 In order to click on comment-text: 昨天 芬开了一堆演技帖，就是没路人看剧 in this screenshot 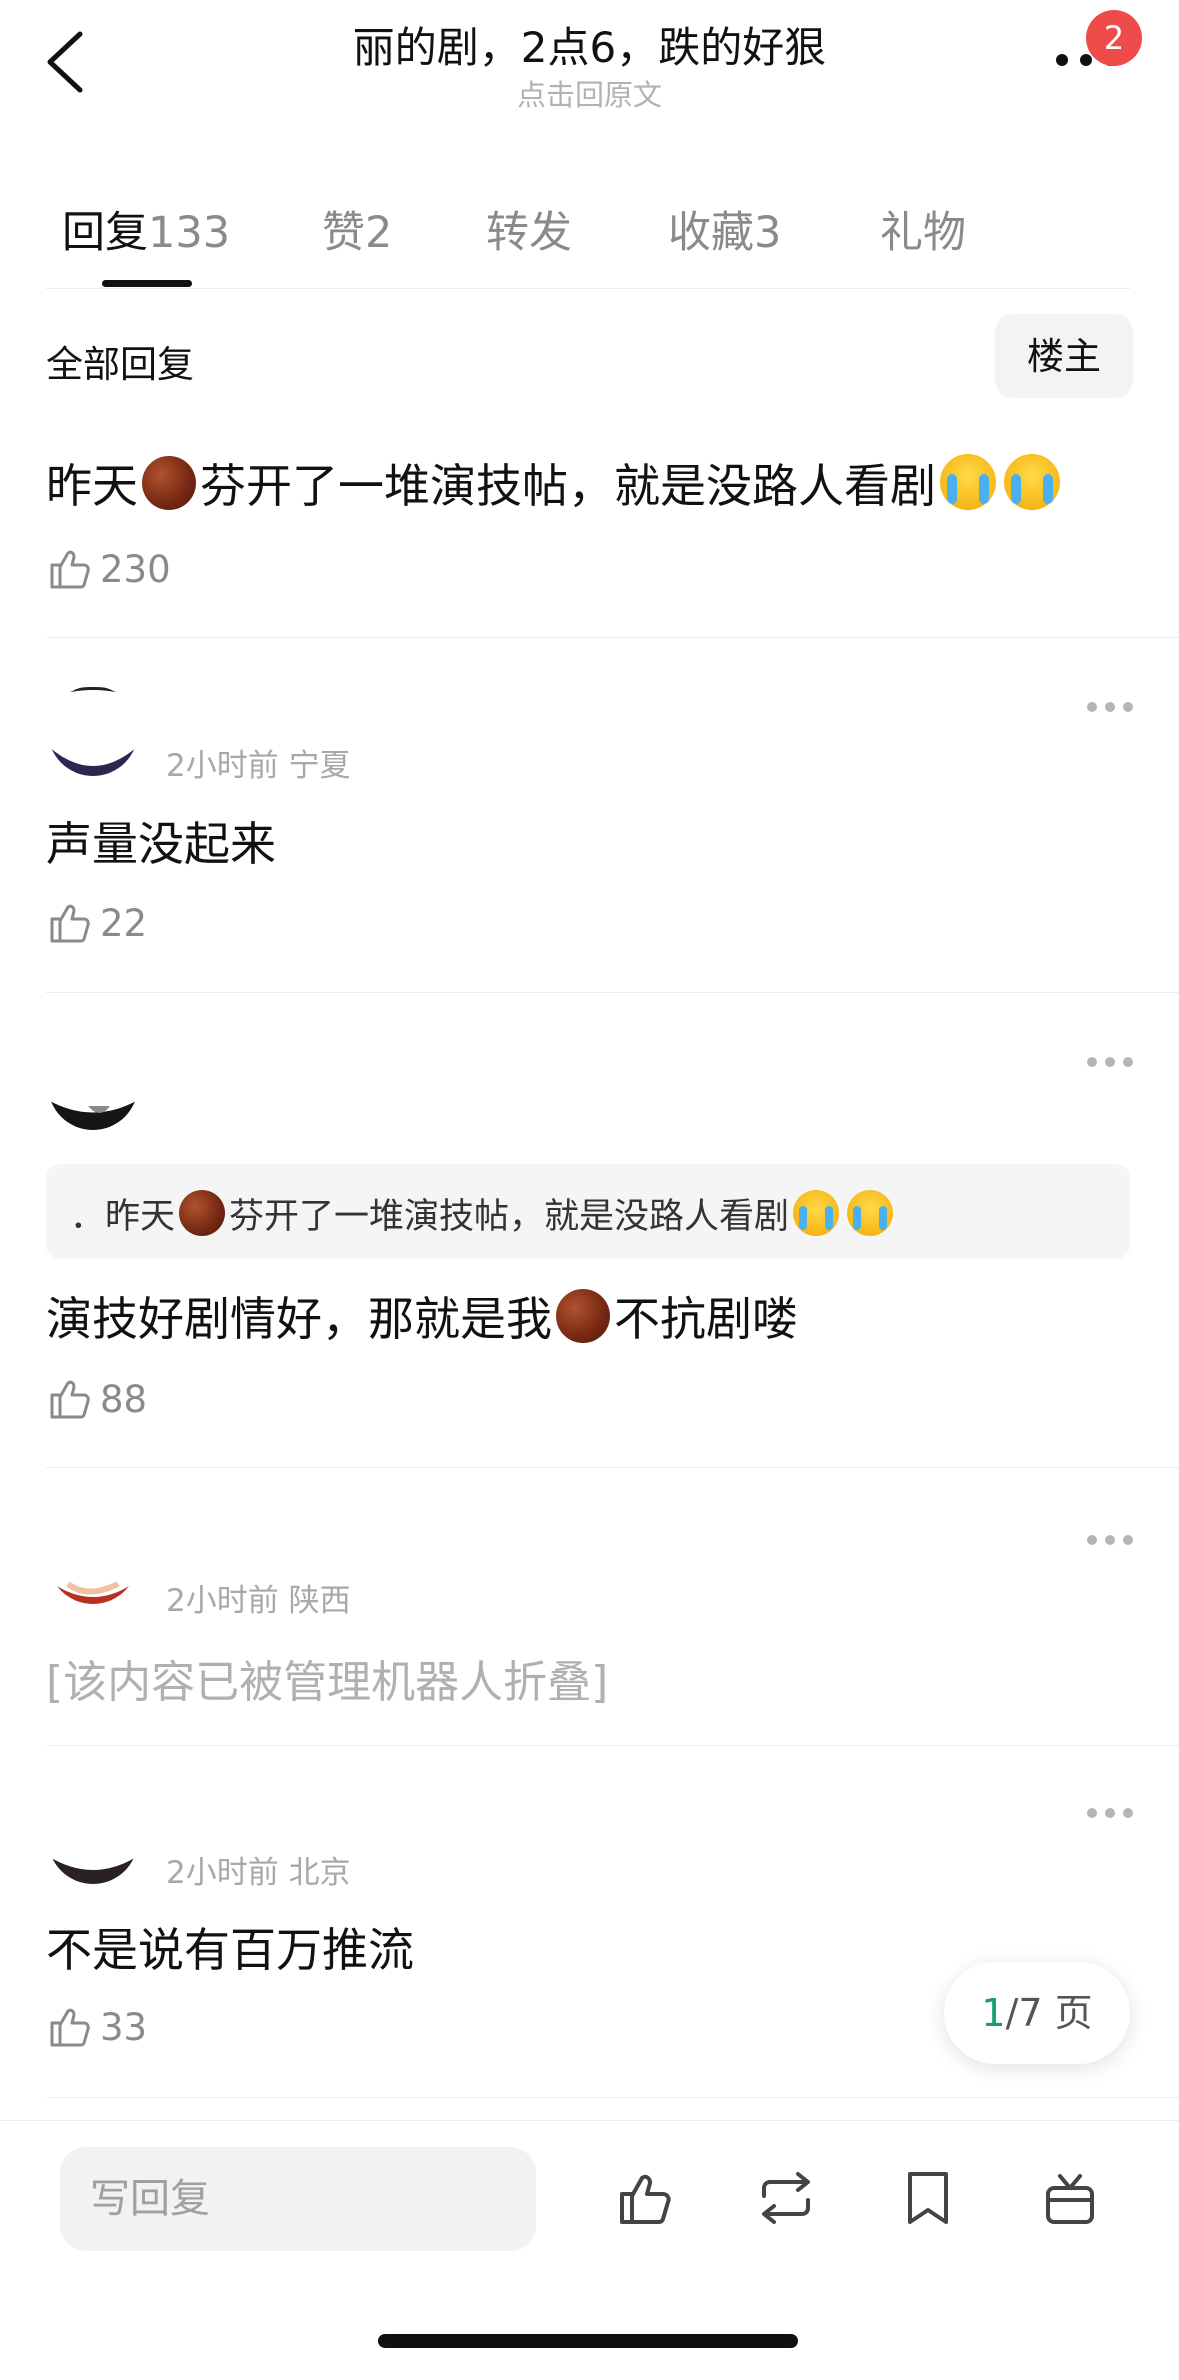, I will do `click(555, 483)`.